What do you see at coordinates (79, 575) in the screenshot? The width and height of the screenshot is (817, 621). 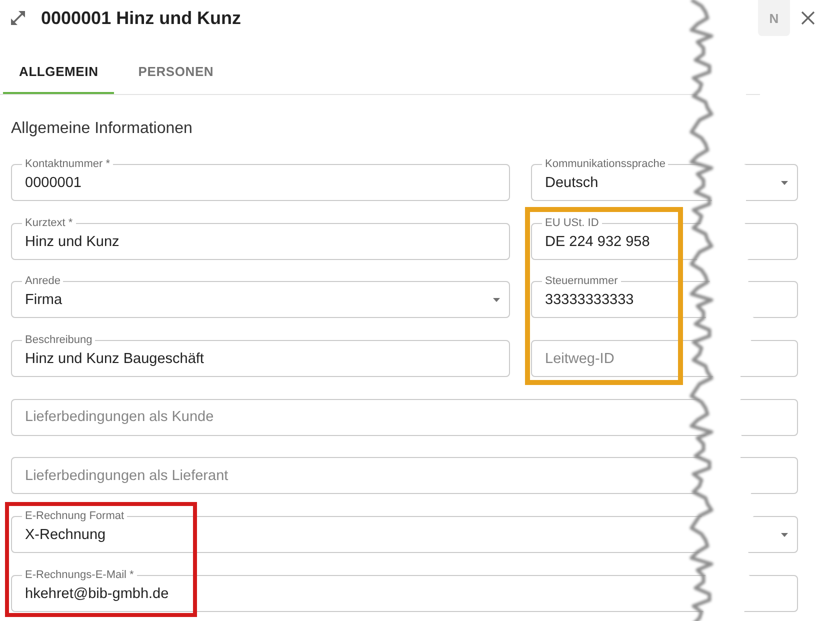 I see `field-label: E-Rechnungs-E-Mail *` at bounding box center [79, 575].